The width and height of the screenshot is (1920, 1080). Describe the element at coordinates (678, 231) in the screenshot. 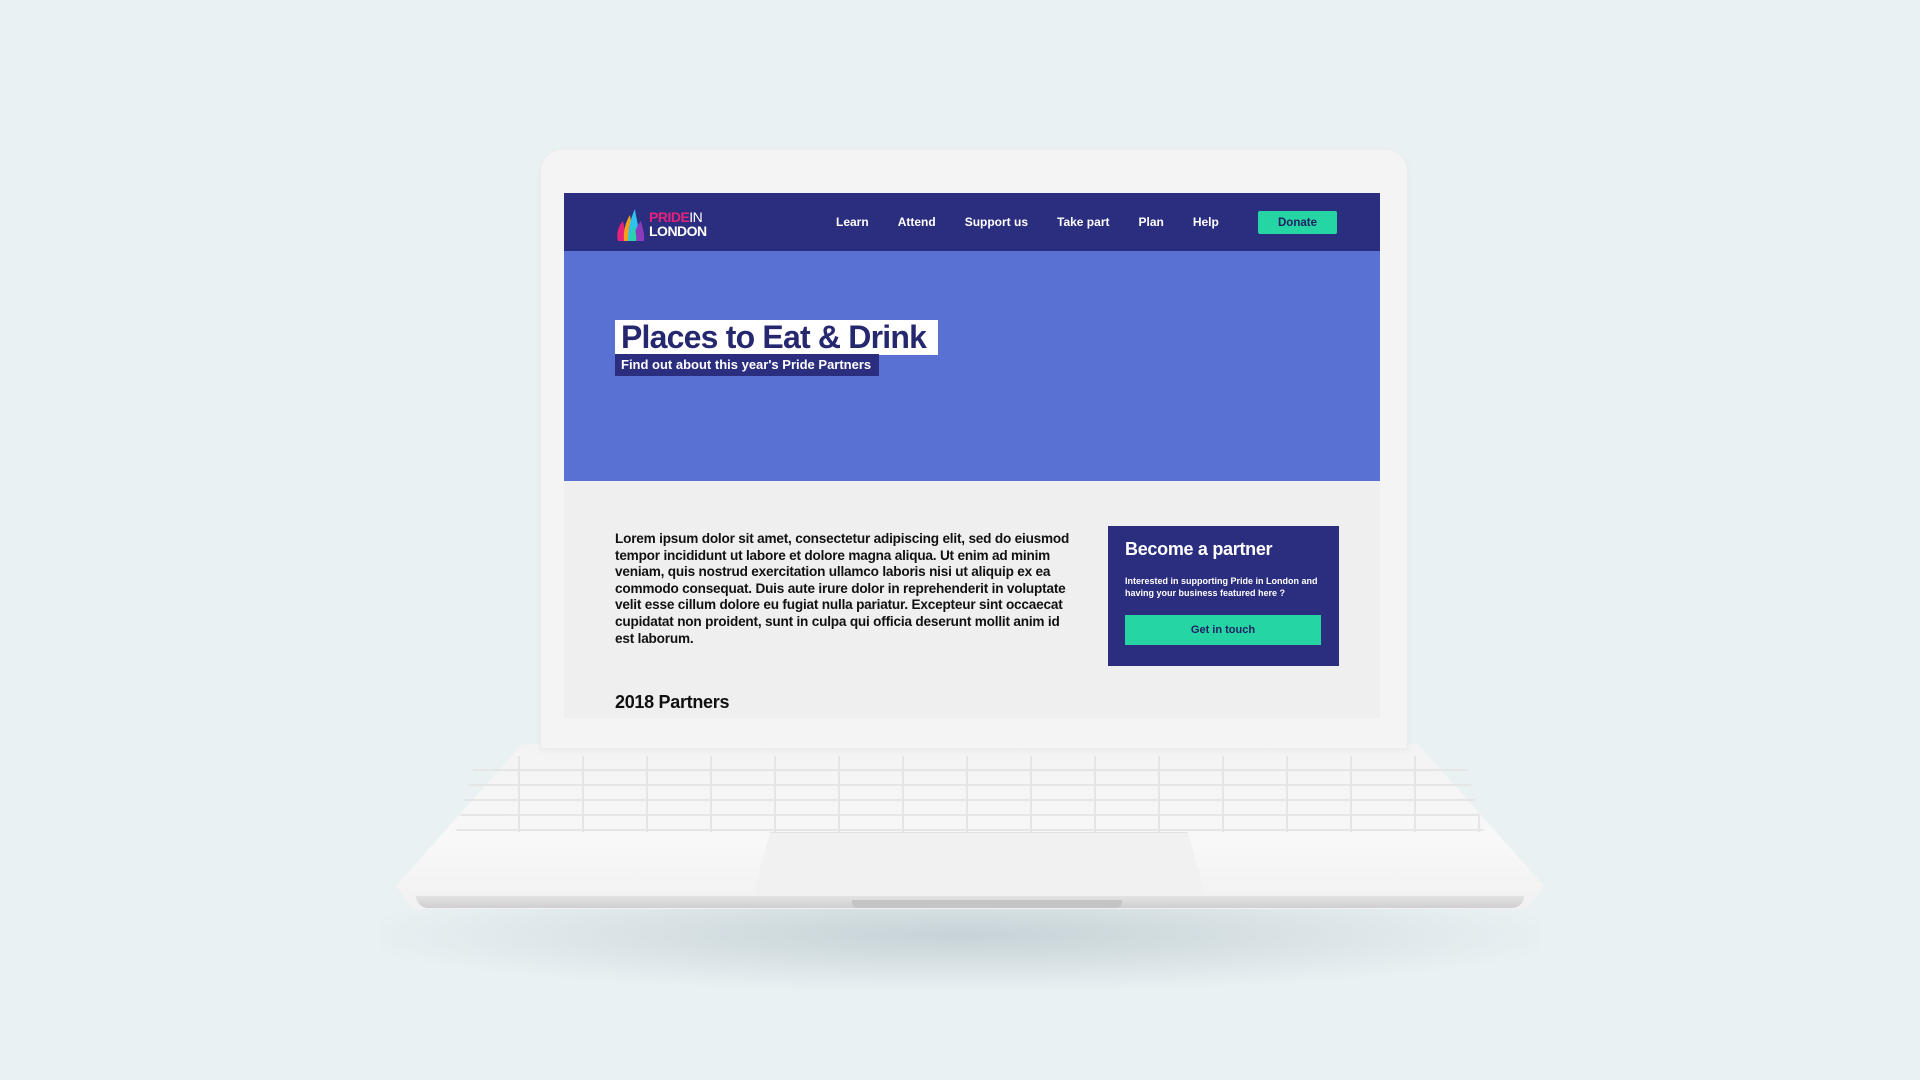

I see `logo-london-text: LONDON` at that location.